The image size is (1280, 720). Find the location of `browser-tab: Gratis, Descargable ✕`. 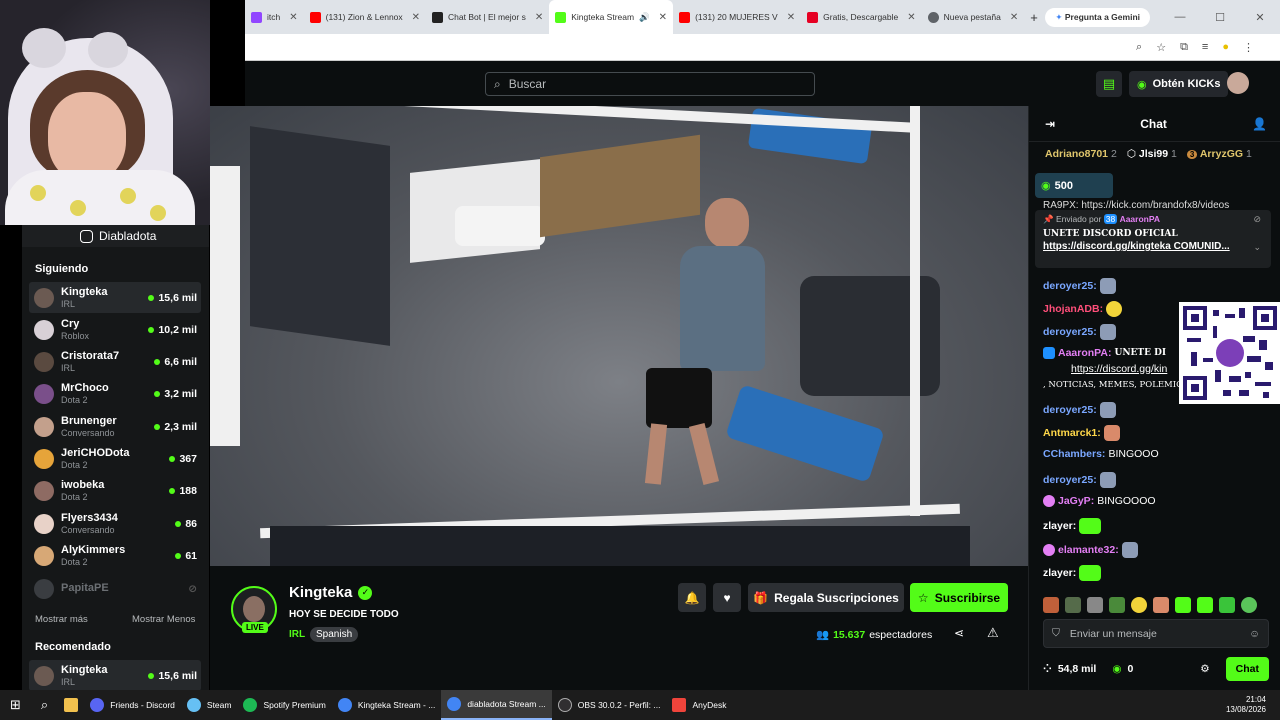

browser-tab: Gratis, Descargable ✕ is located at coordinates (861, 17).